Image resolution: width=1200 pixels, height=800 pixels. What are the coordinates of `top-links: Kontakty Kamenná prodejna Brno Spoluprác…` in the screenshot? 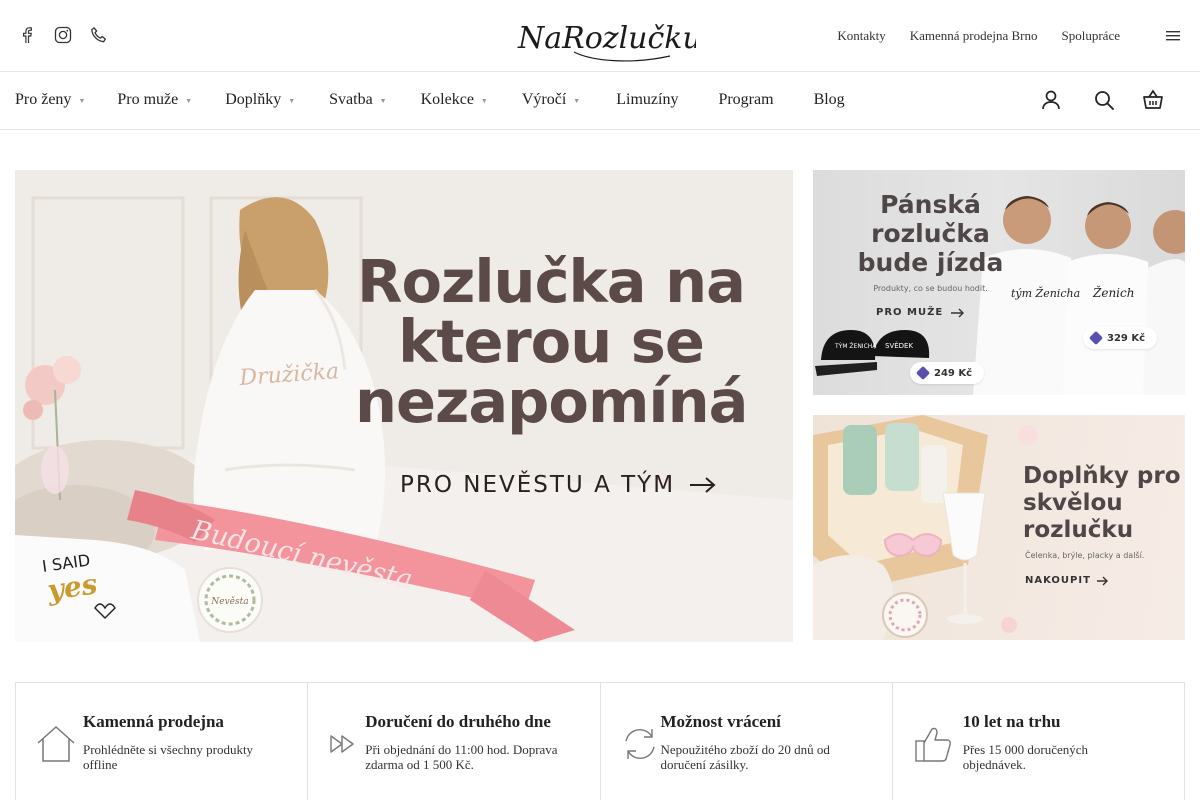 It's located at (978, 36).